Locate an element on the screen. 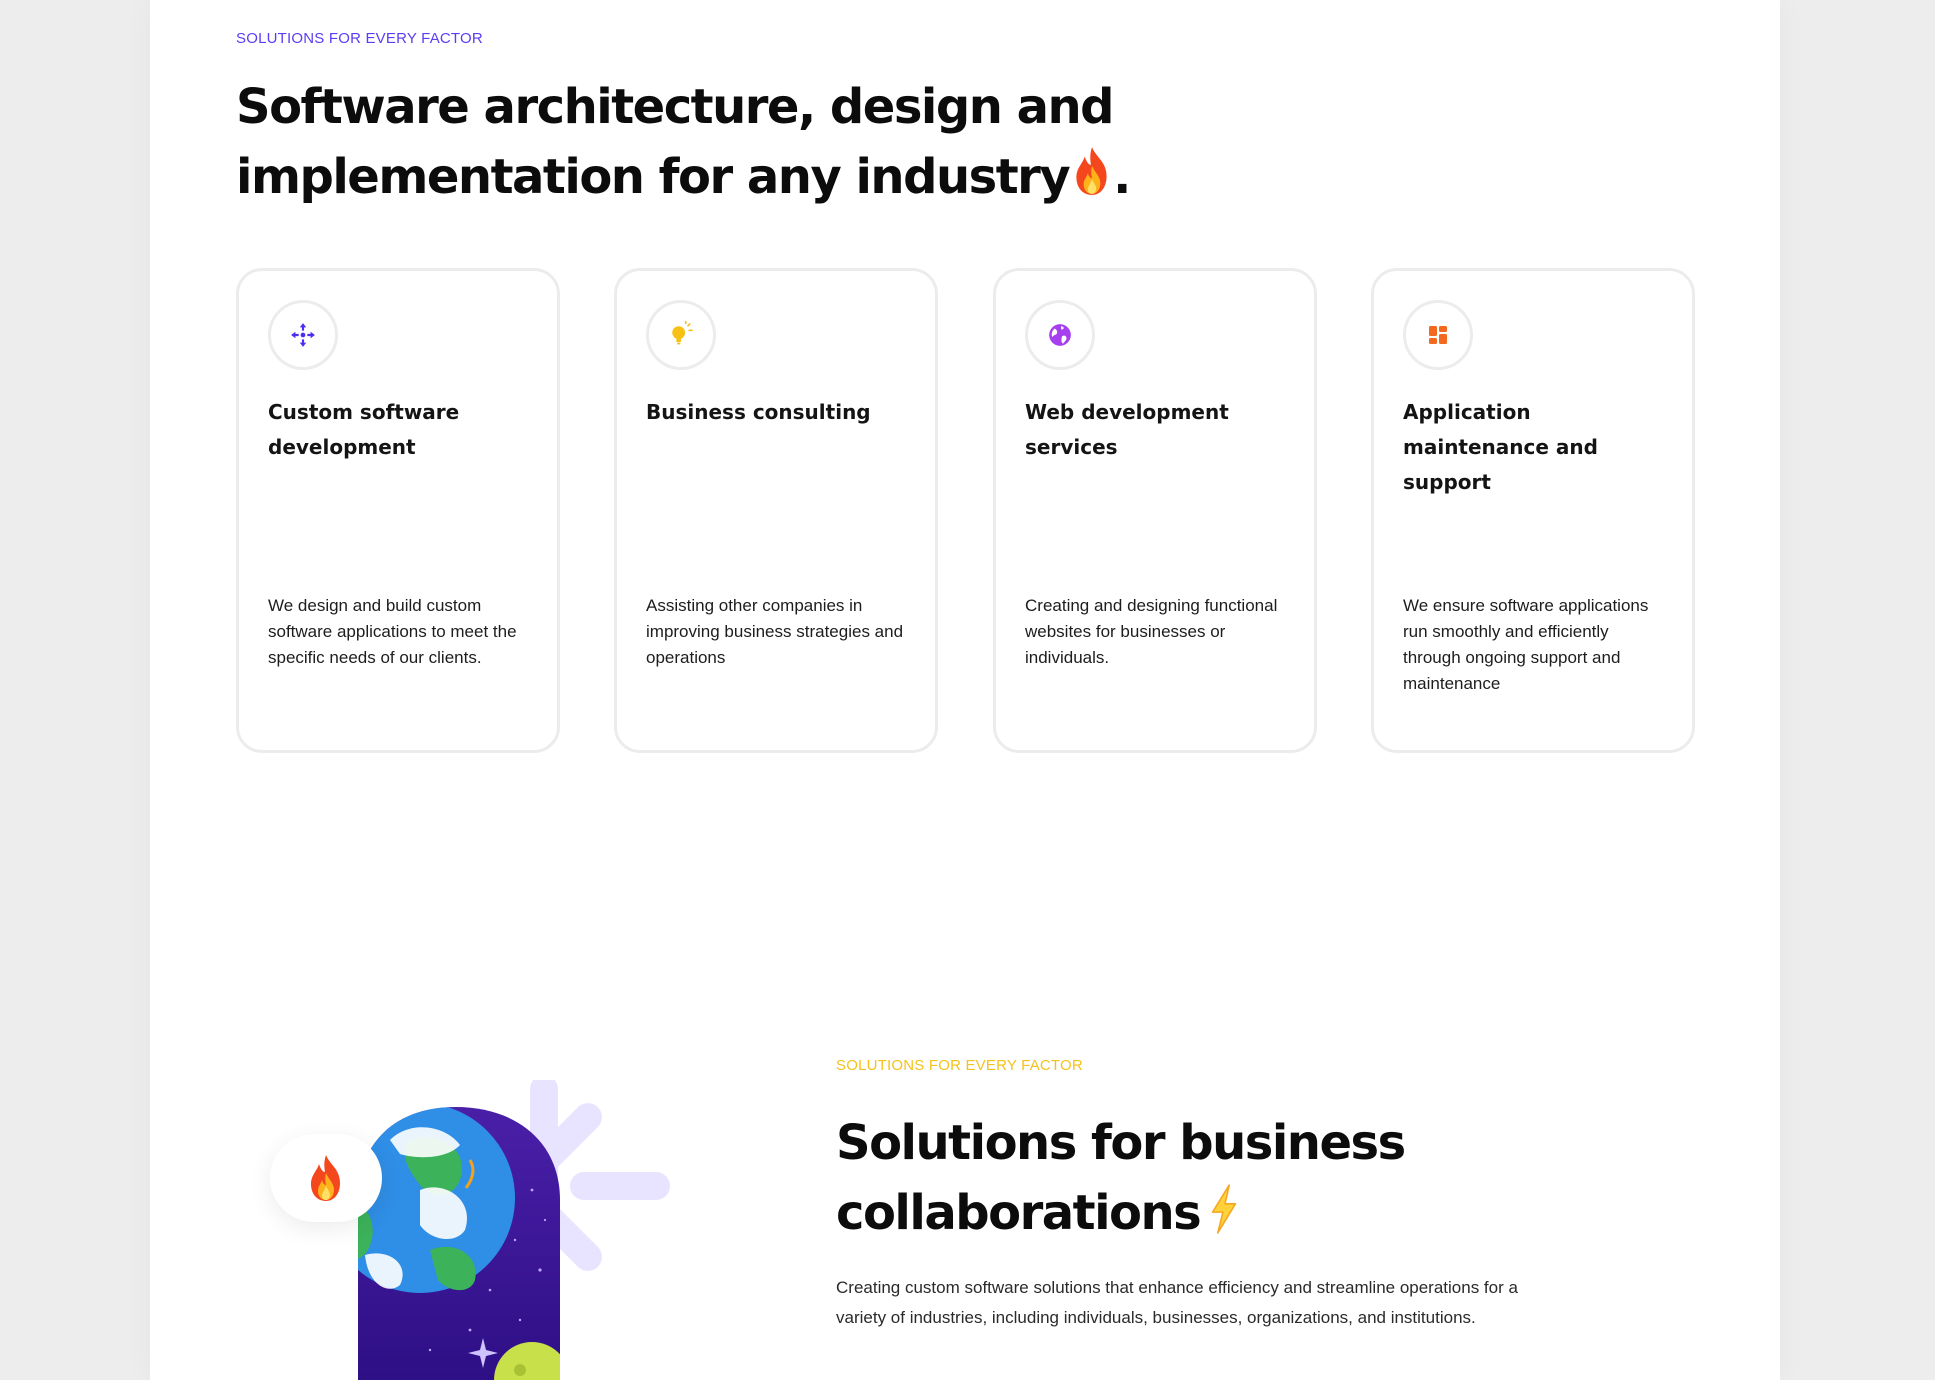 This screenshot has height=1380, width=1935. lightning-emoji-icon is located at coordinates (1224, 1209).